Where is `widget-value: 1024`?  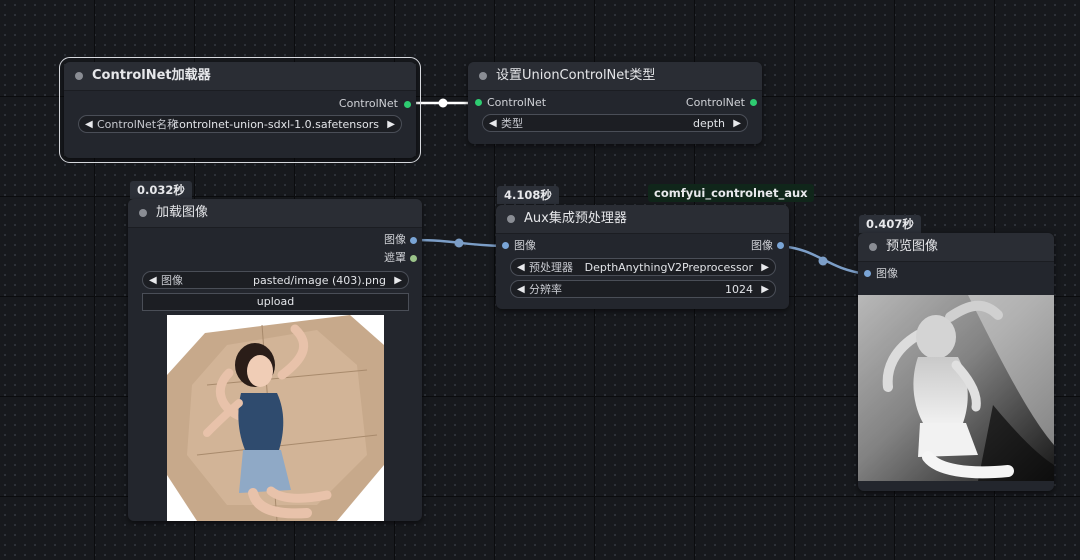
widget-value: 1024 is located at coordinates (739, 289).